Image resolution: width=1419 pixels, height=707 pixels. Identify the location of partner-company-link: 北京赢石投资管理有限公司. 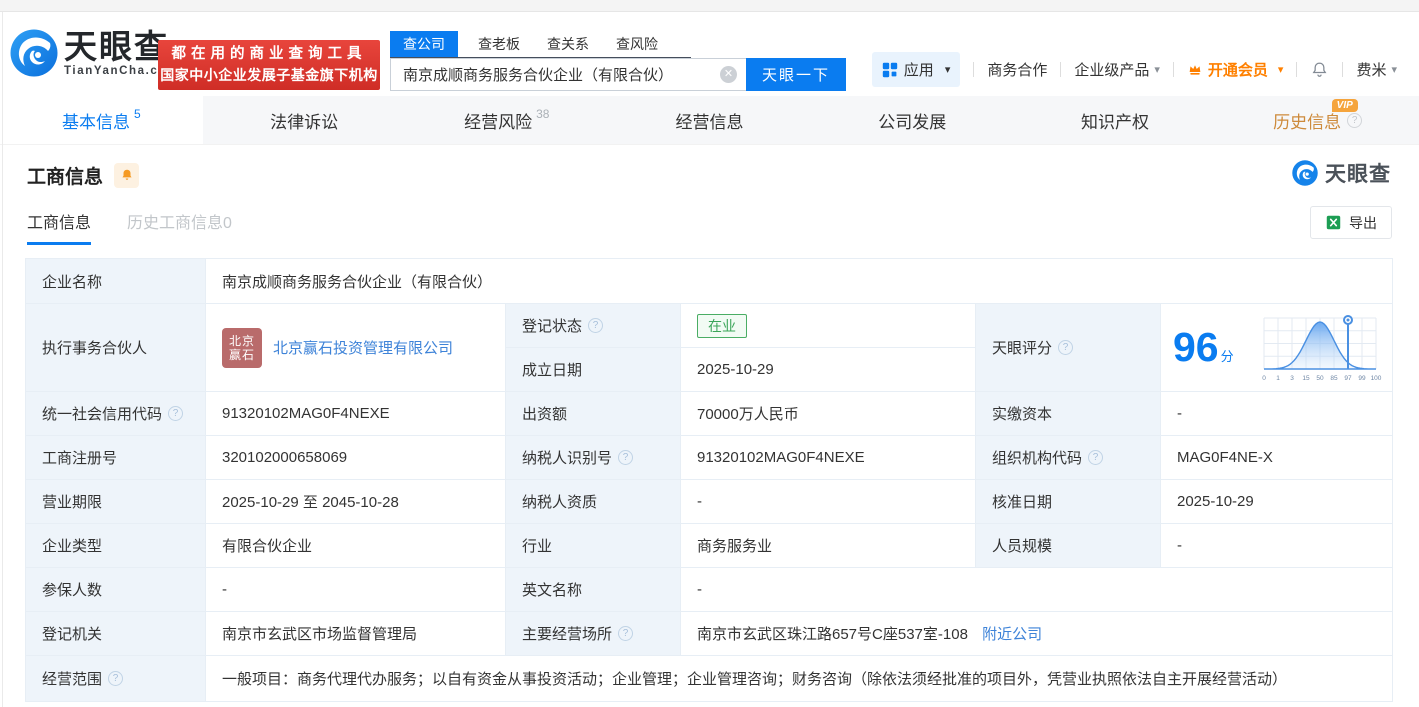
(363, 347).